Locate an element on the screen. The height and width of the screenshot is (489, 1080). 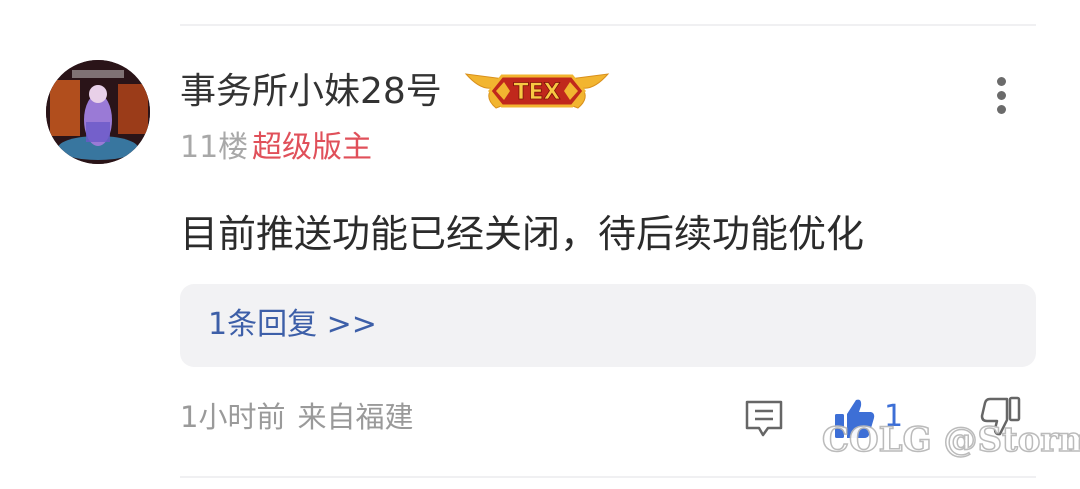
bottom-divider is located at coordinates (608, 477).